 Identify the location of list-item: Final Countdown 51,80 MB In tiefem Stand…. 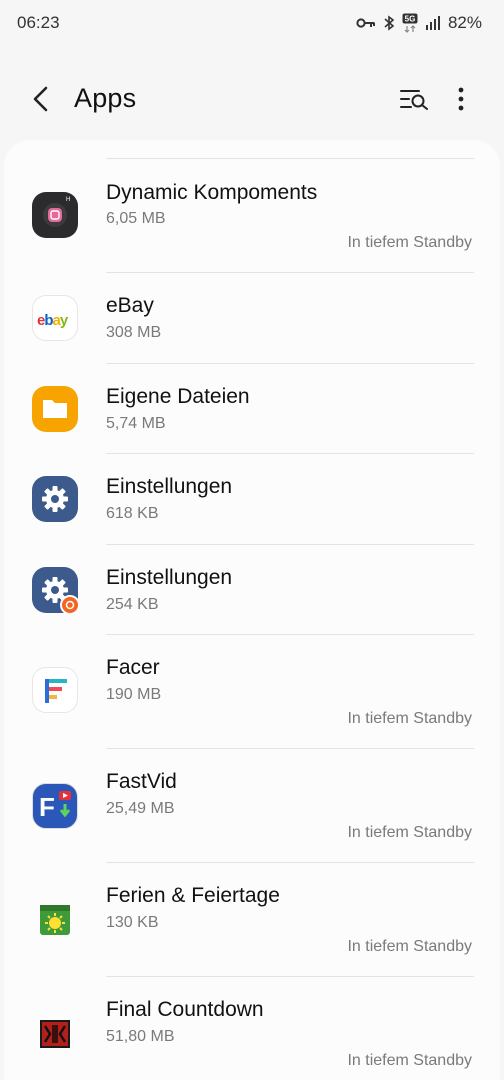
(252, 1028).